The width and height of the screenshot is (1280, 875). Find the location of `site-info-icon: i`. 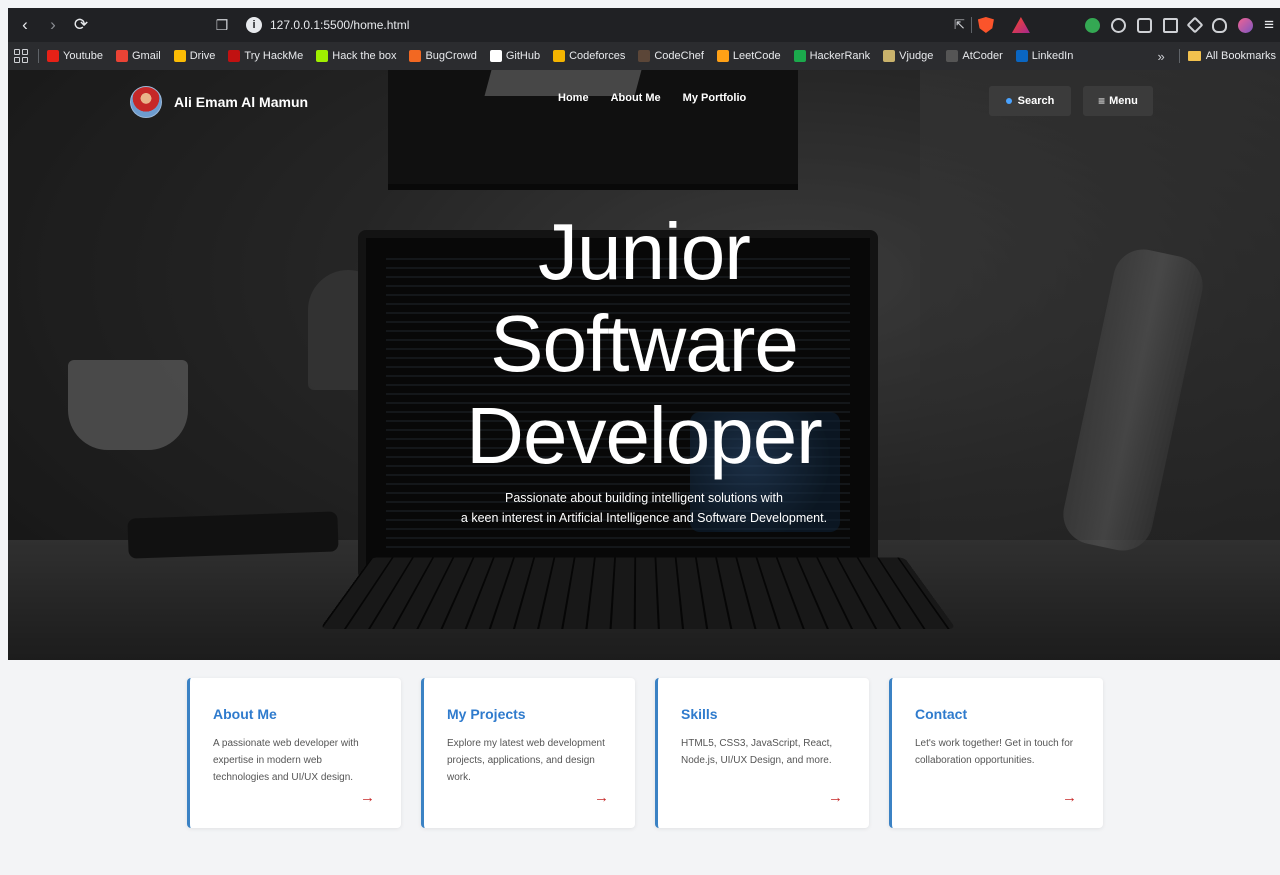

site-info-icon: i is located at coordinates (254, 25).